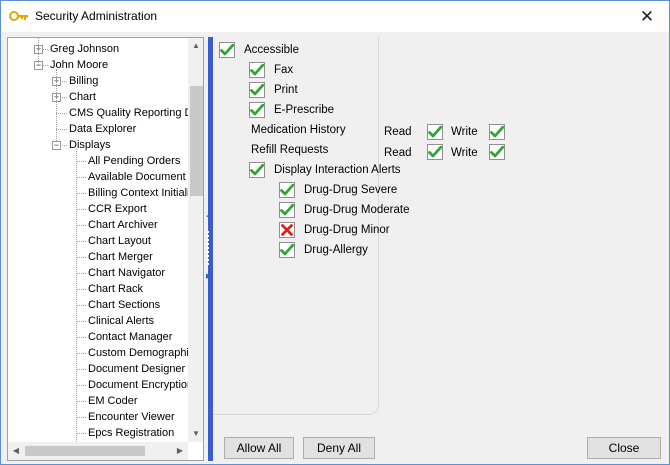  Describe the element at coordinates (102, 129) in the screenshot. I see `tree-item: Data Explorer` at that location.